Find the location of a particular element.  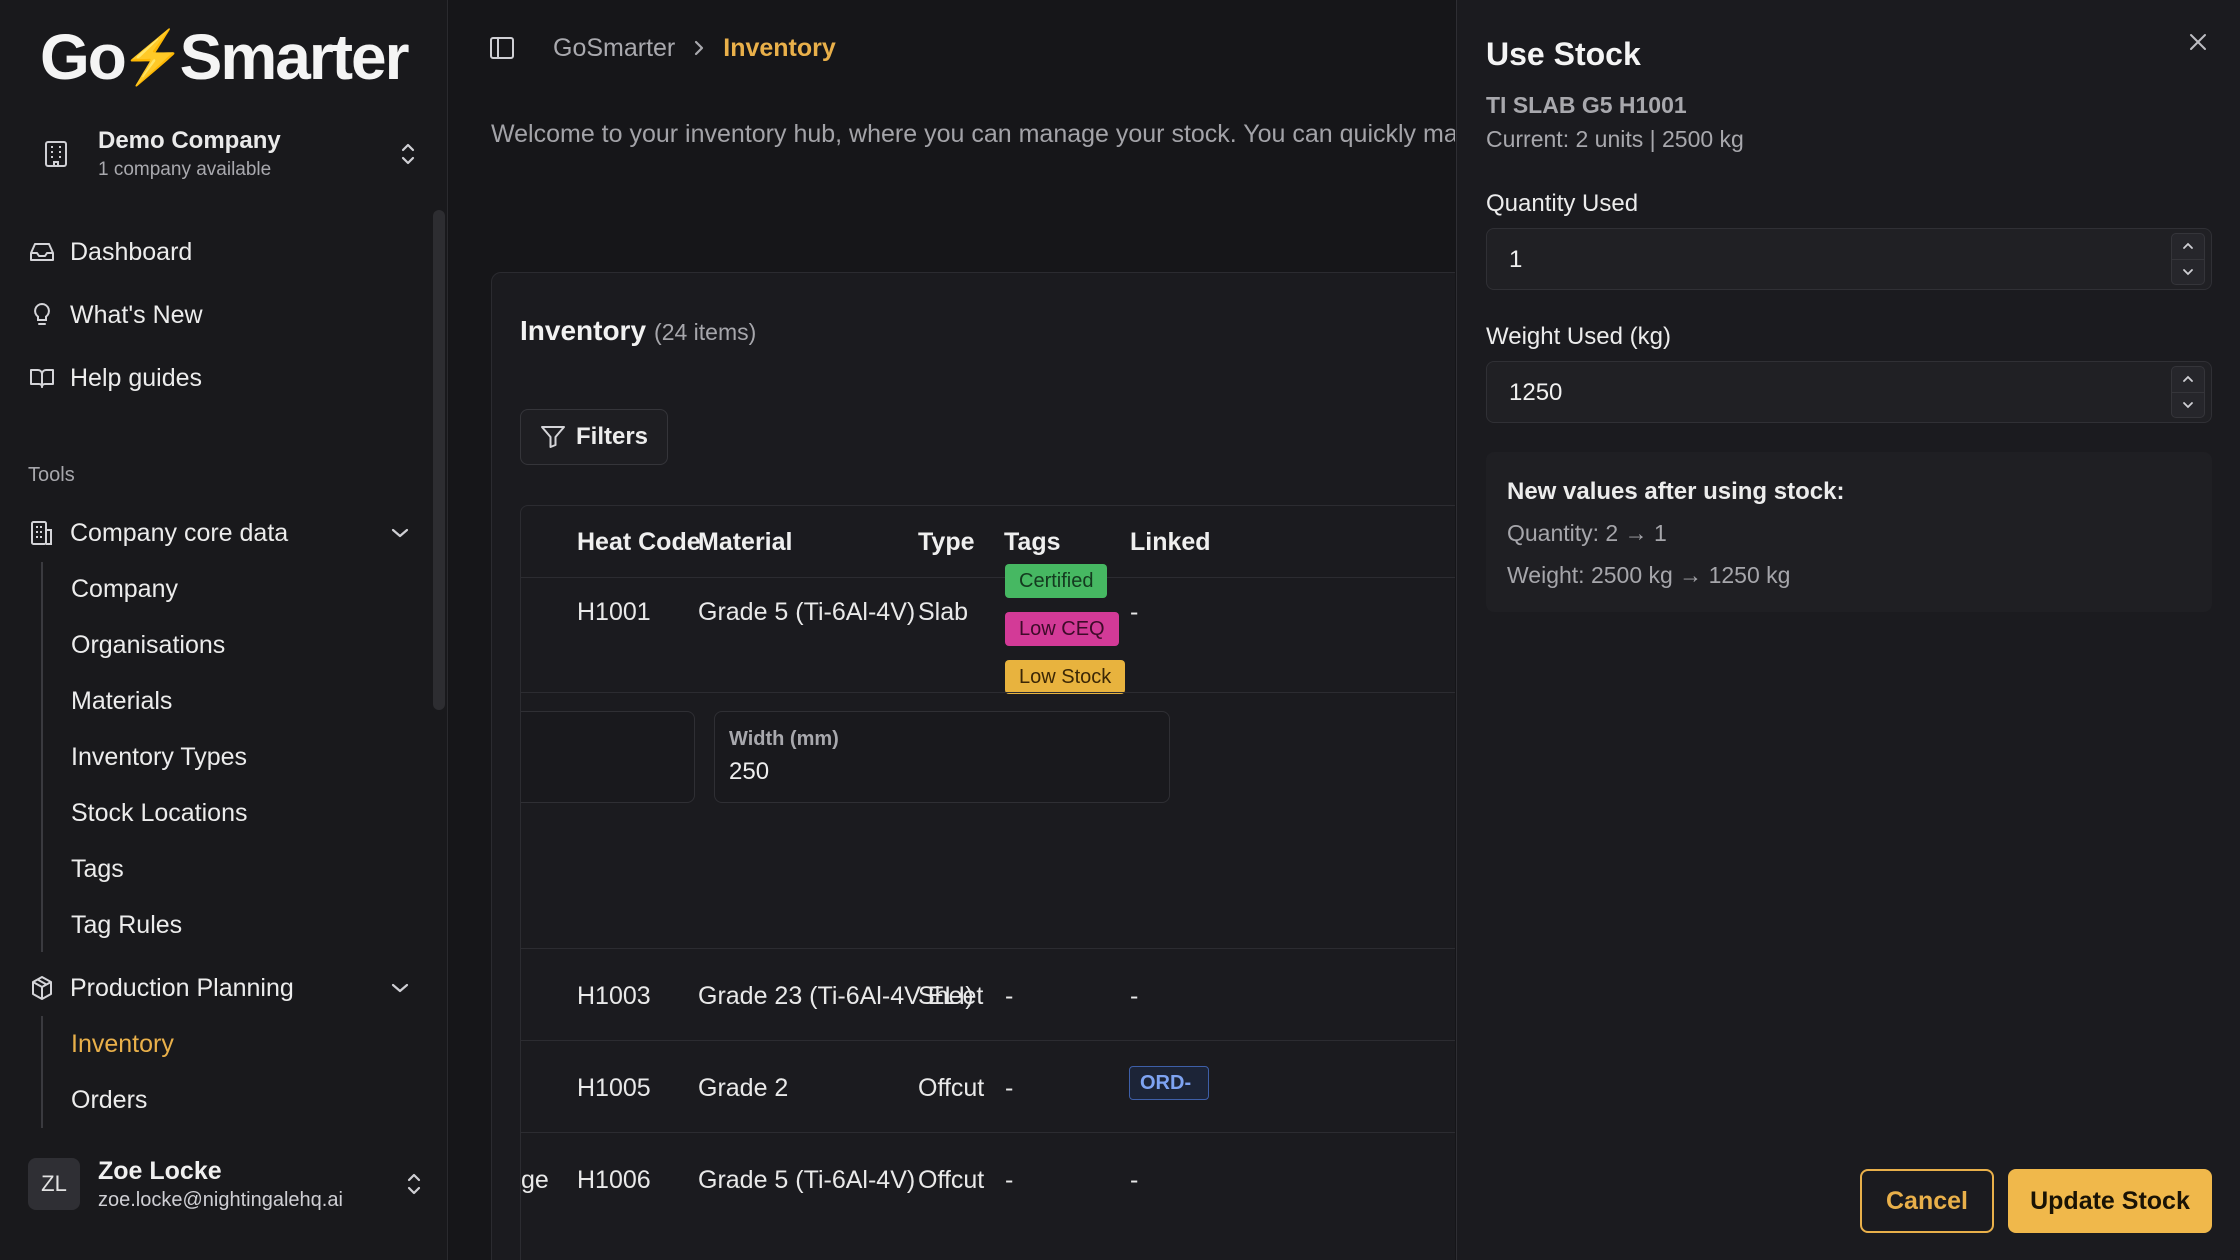

nav-inventory: Inventory is located at coordinates (122, 1044).